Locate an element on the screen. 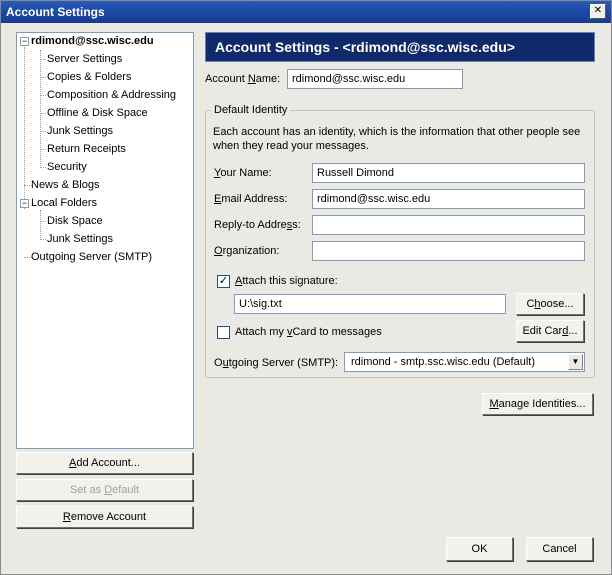  reply-to-label: Reply-to Address: is located at coordinates (257, 225).